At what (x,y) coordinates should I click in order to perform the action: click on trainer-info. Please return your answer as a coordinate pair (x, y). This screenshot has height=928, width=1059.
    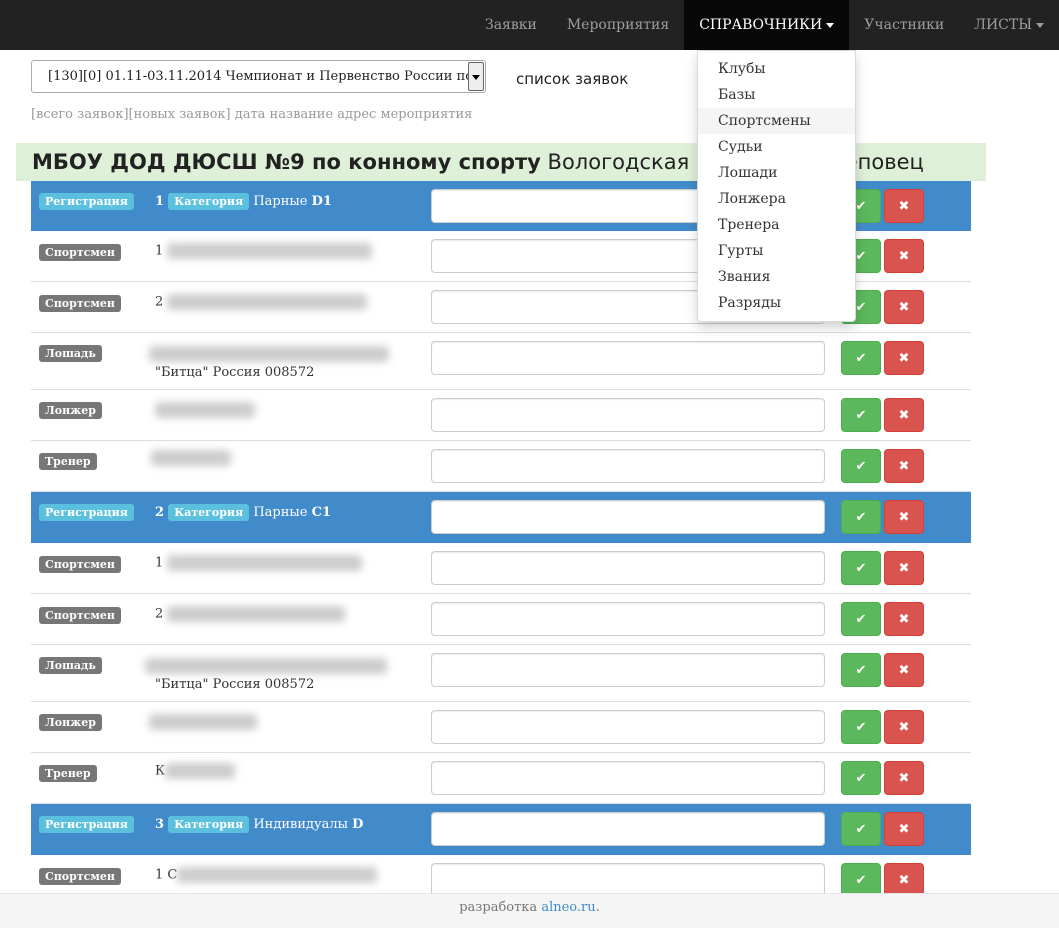
    Looking at the image, I should click on (191, 458).